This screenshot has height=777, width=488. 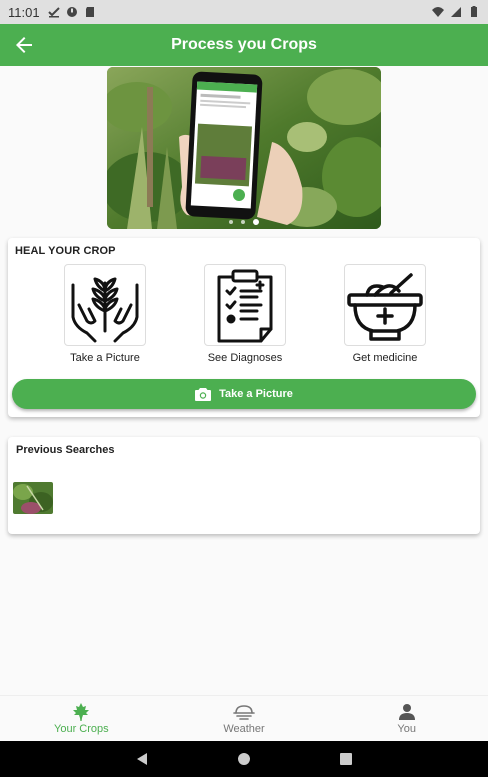 I want to click on nav-weather: Weather, so click(x=244, y=718).